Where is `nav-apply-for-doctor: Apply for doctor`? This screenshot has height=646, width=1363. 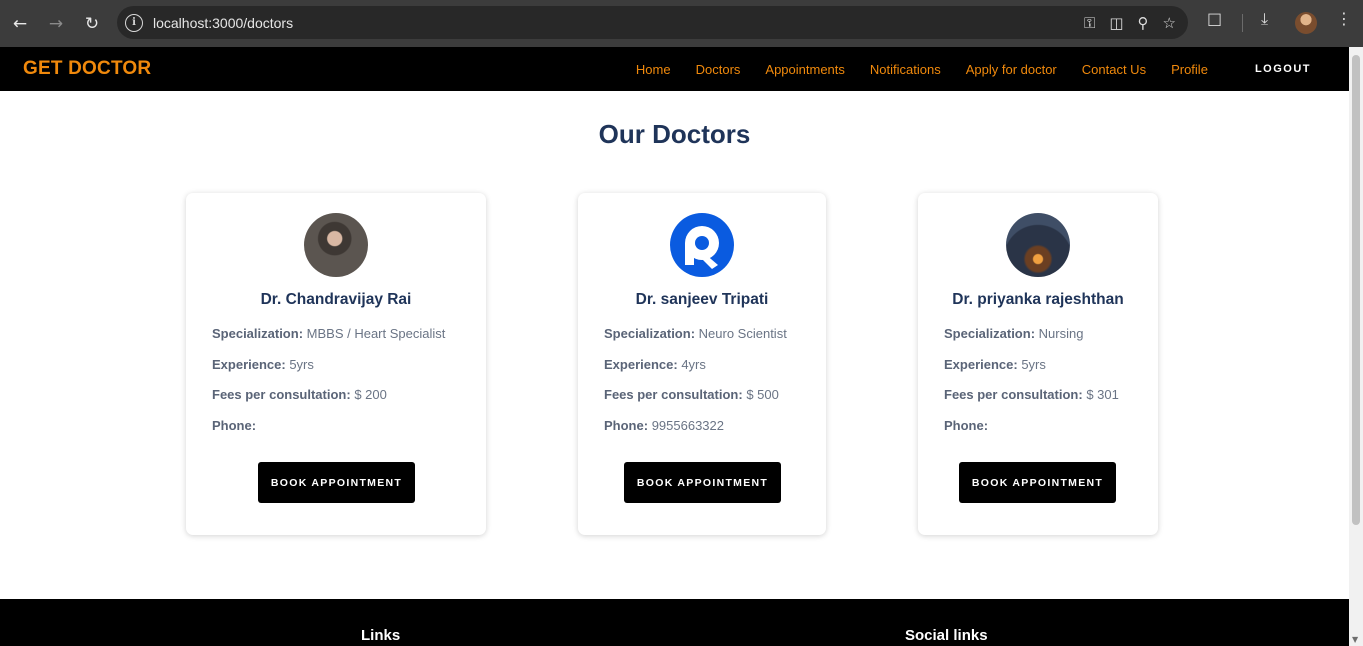 nav-apply-for-doctor: Apply for doctor is located at coordinates (1011, 69).